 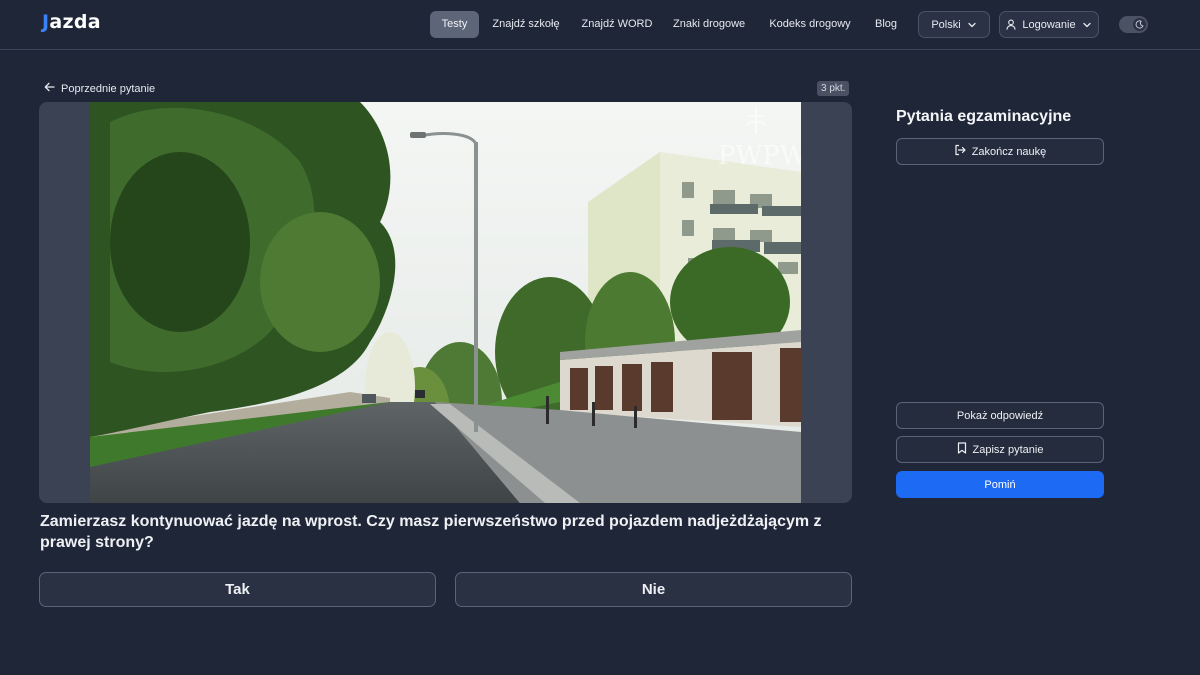 What do you see at coordinates (984, 116) in the screenshot?
I see `sidebar-title: Pytania egzaminacyjne` at bounding box center [984, 116].